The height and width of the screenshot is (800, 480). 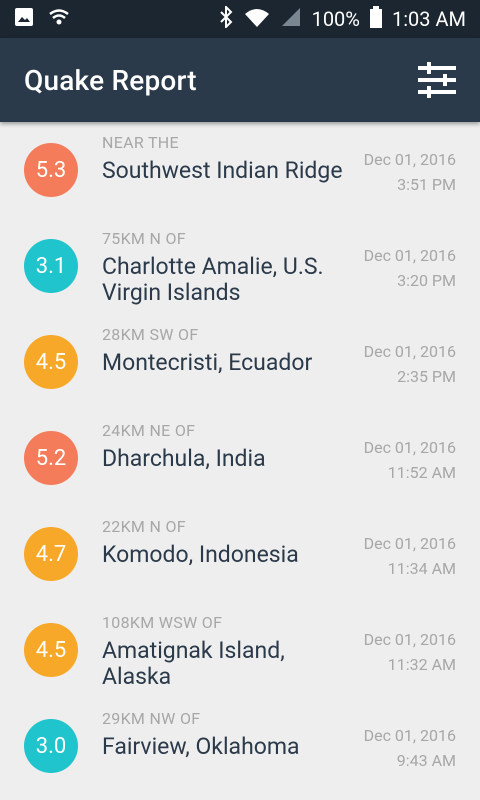 I want to click on image-icon, so click(x=24, y=19).